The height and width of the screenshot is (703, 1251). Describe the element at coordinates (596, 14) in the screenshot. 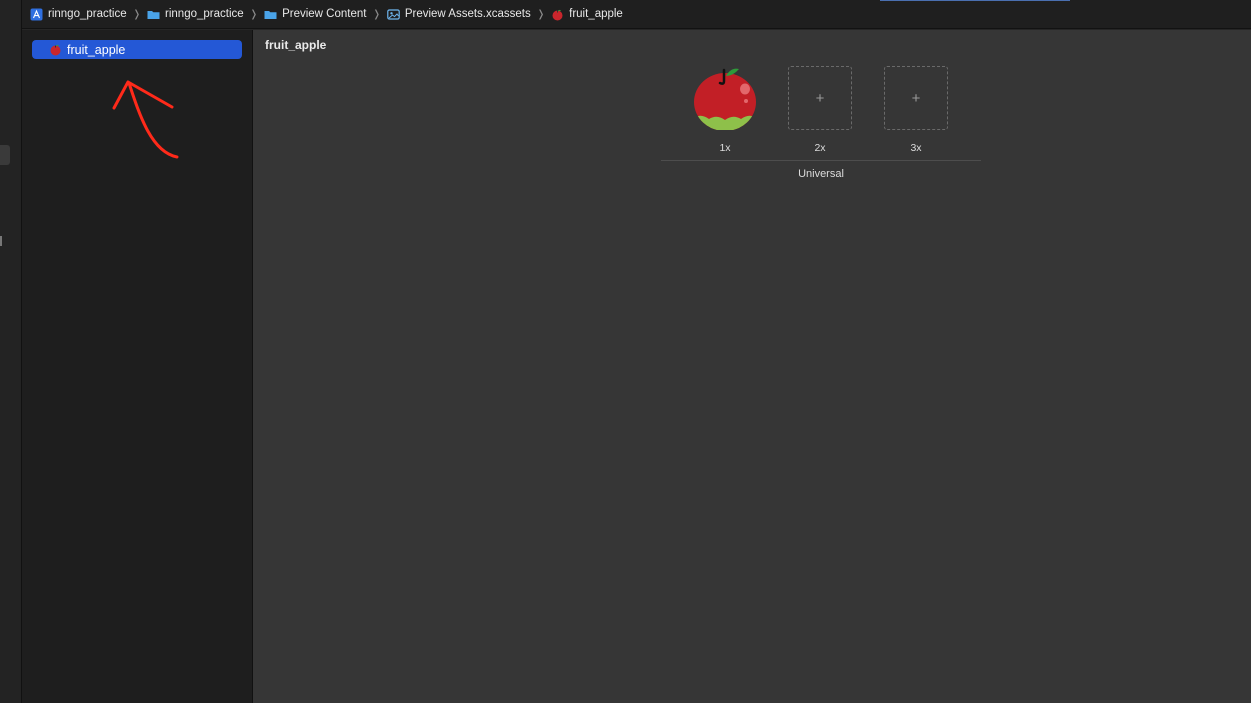

I see `breadcrumb-label: fruit_apple` at that location.